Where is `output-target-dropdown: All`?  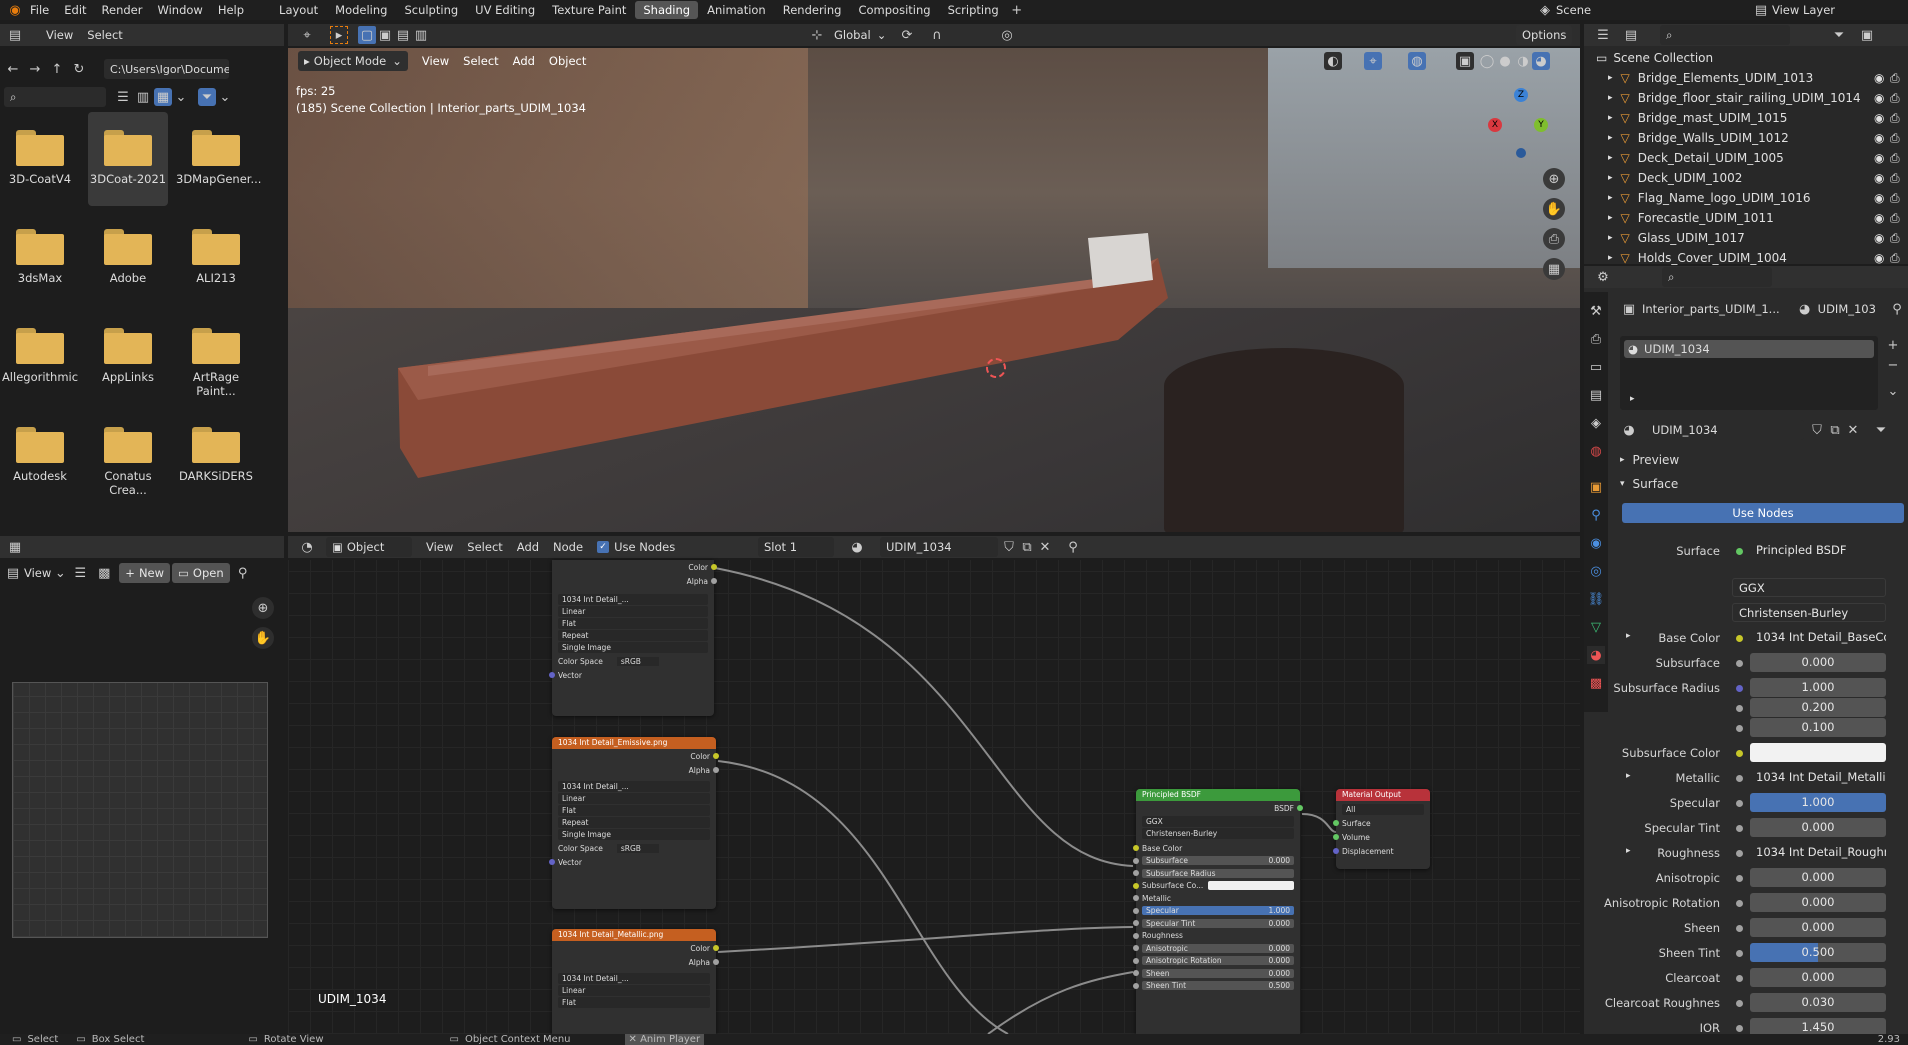
output-target-dropdown: All is located at coordinates (1383, 809).